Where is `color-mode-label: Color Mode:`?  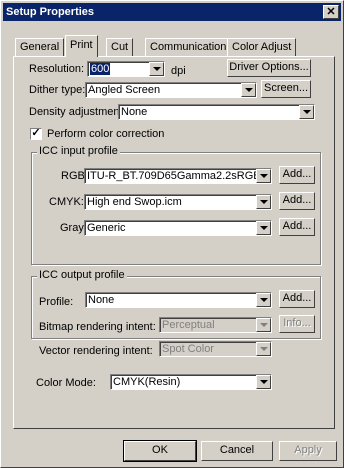 color-mode-label: Color Mode: is located at coordinates (66, 383).